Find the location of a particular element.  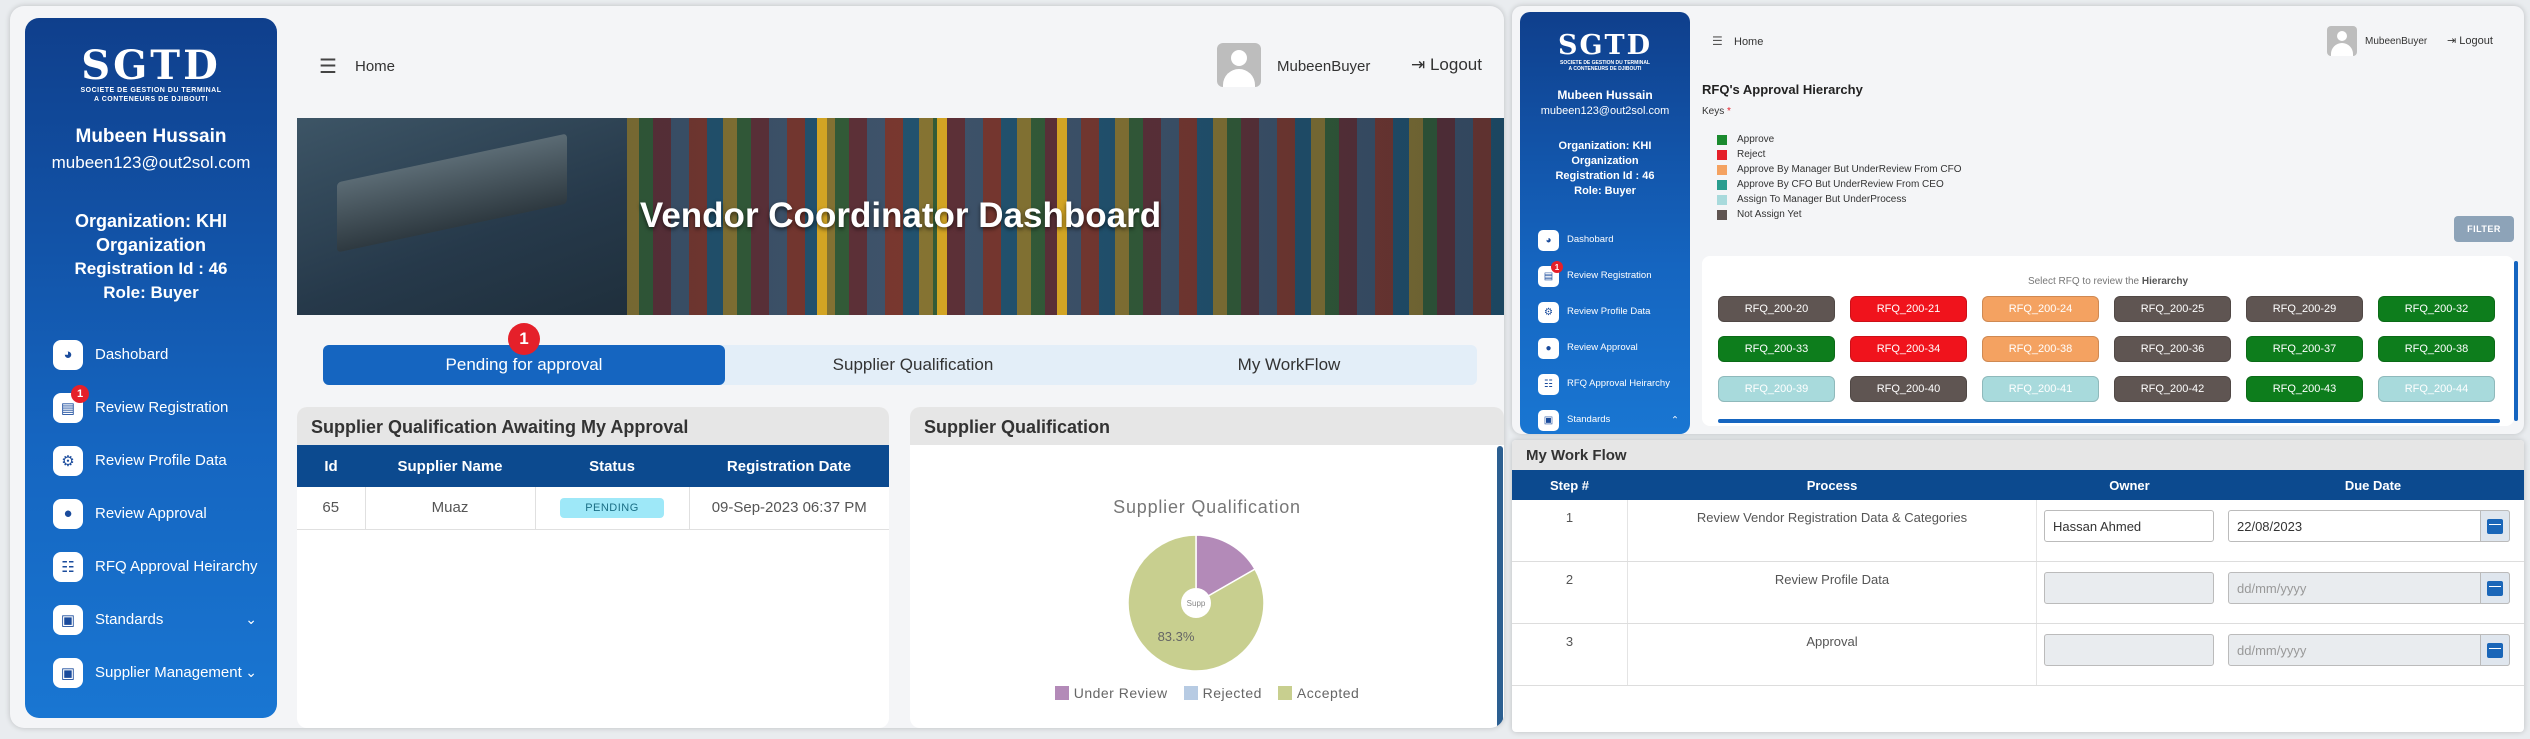

user-email: mubeen123@out2sol.com is located at coordinates (151, 162).